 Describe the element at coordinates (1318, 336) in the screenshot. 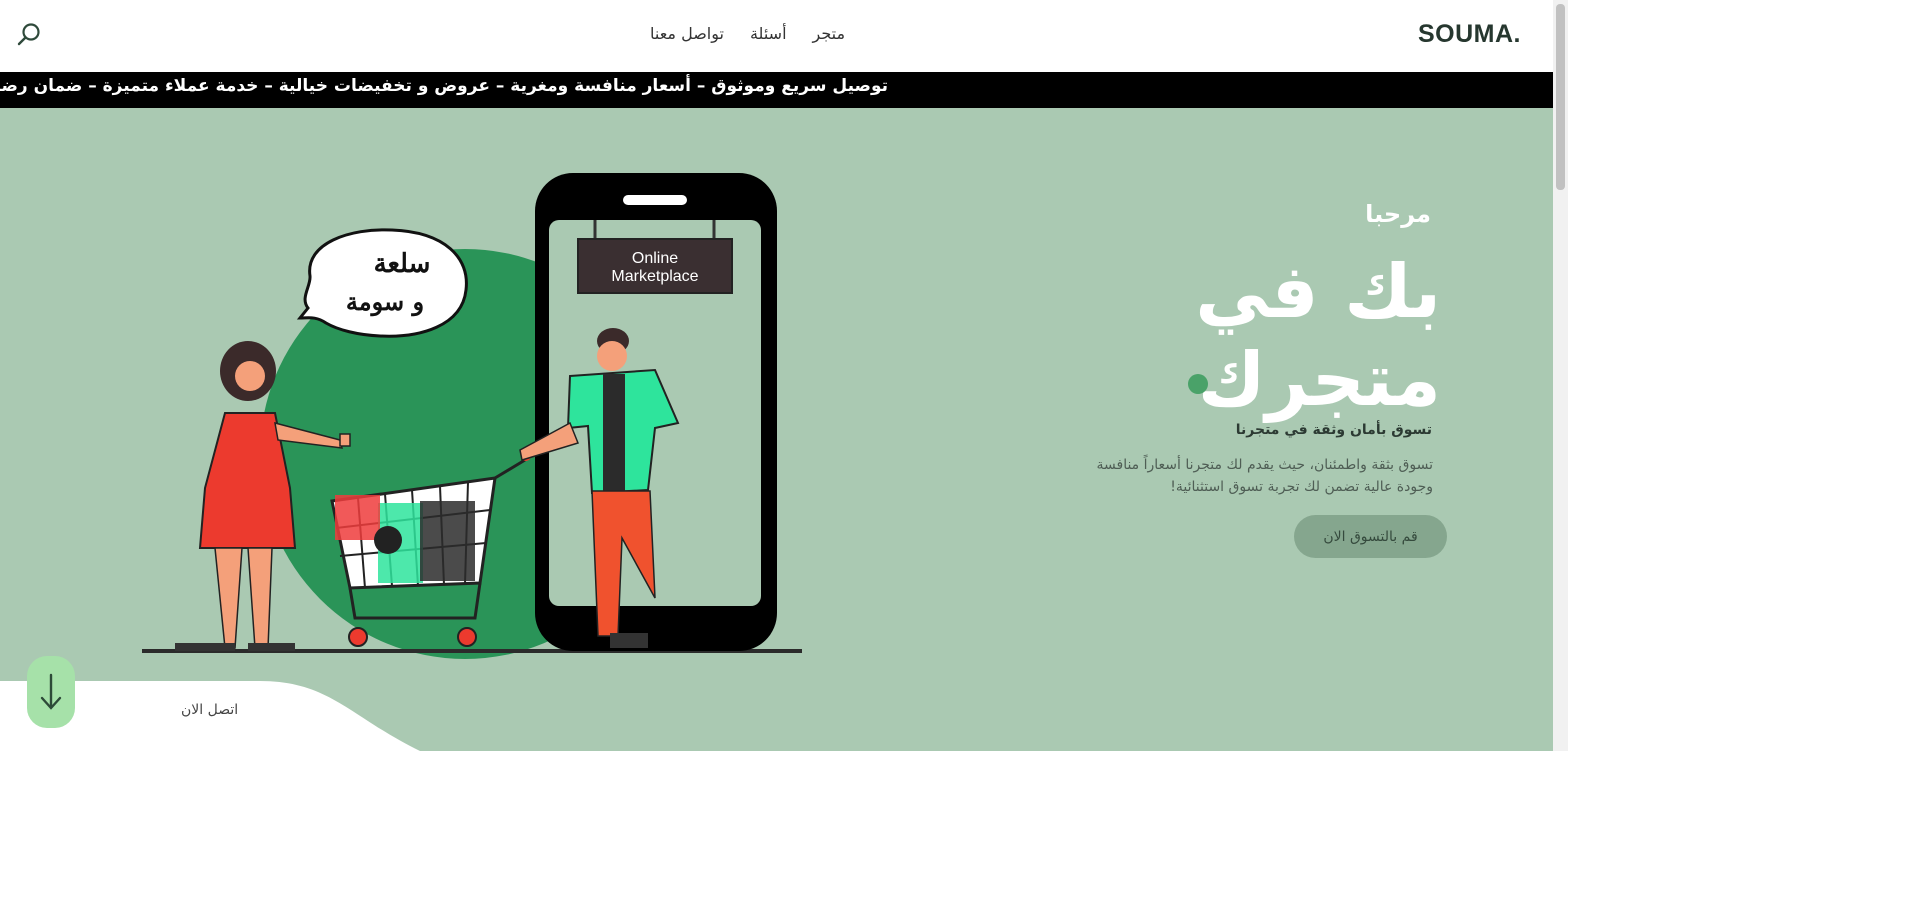

I see `hero-title: بك في متجرك` at that location.